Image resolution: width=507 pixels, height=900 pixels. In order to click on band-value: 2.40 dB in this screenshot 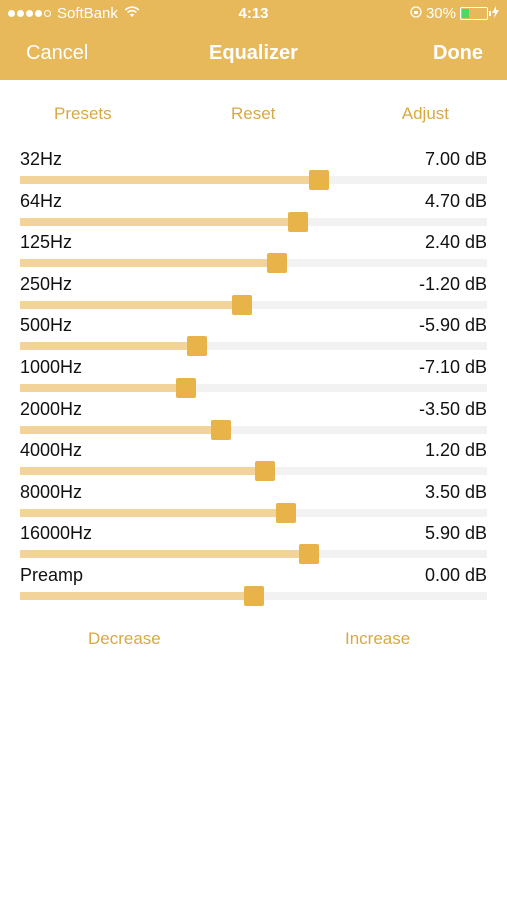, I will do `click(455, 242)`.